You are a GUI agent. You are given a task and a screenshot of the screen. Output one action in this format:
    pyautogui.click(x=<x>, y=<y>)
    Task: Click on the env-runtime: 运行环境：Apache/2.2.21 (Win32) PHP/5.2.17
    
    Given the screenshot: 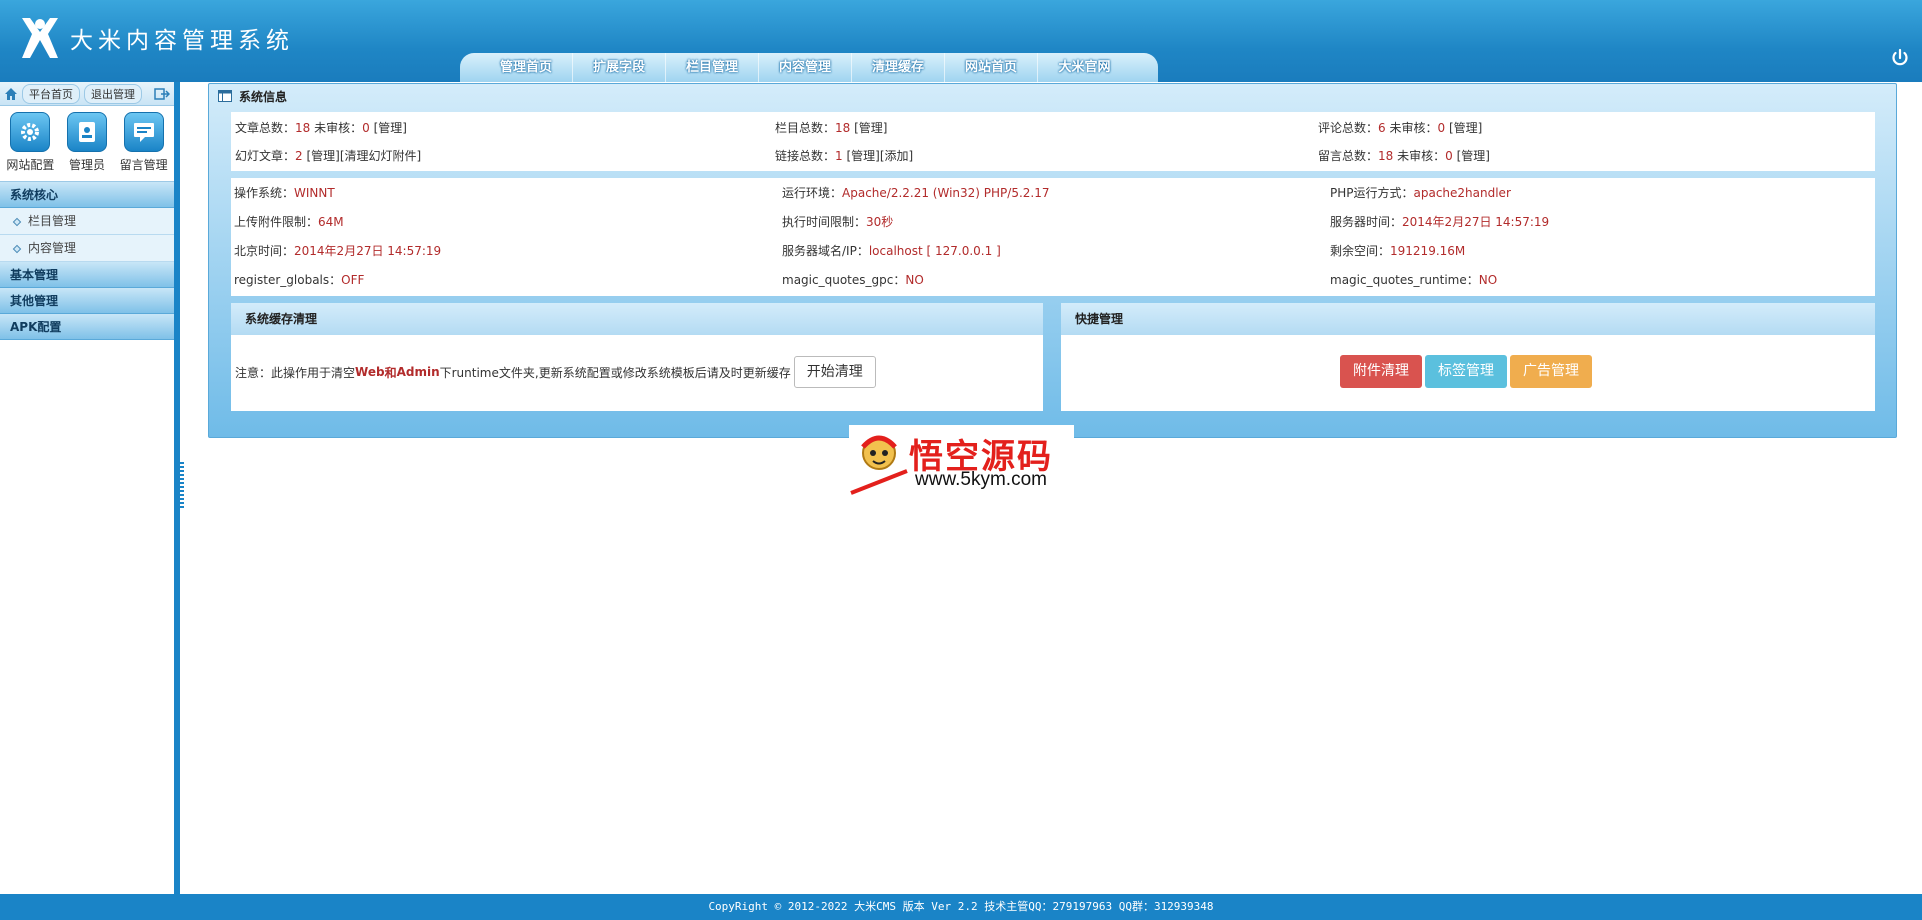 What is the action you would take?
    pyautogui.click(x=916, y=192)
    